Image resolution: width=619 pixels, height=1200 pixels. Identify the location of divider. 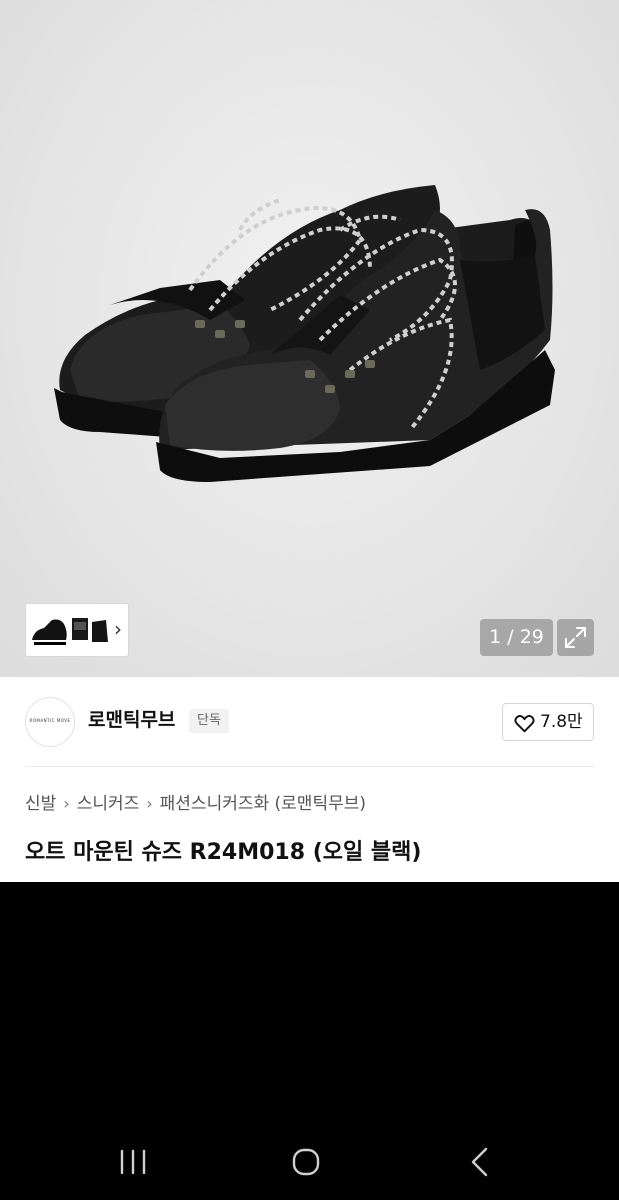
(309, 766).